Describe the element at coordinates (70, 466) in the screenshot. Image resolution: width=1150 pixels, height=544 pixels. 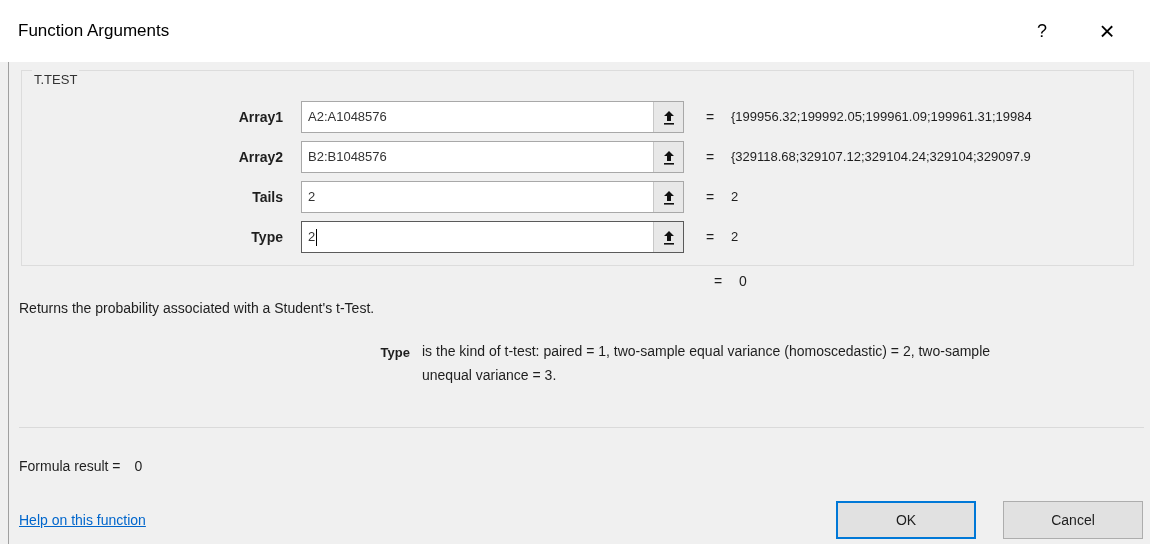
I see `formula-result-label: Formula result =` at that location.